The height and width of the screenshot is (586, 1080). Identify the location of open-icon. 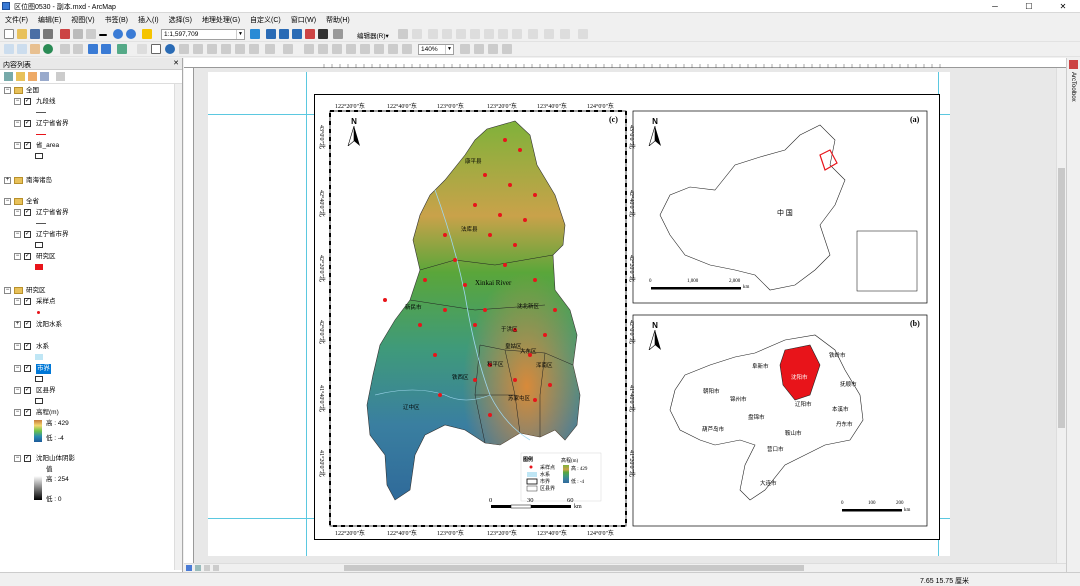
(22, 34).